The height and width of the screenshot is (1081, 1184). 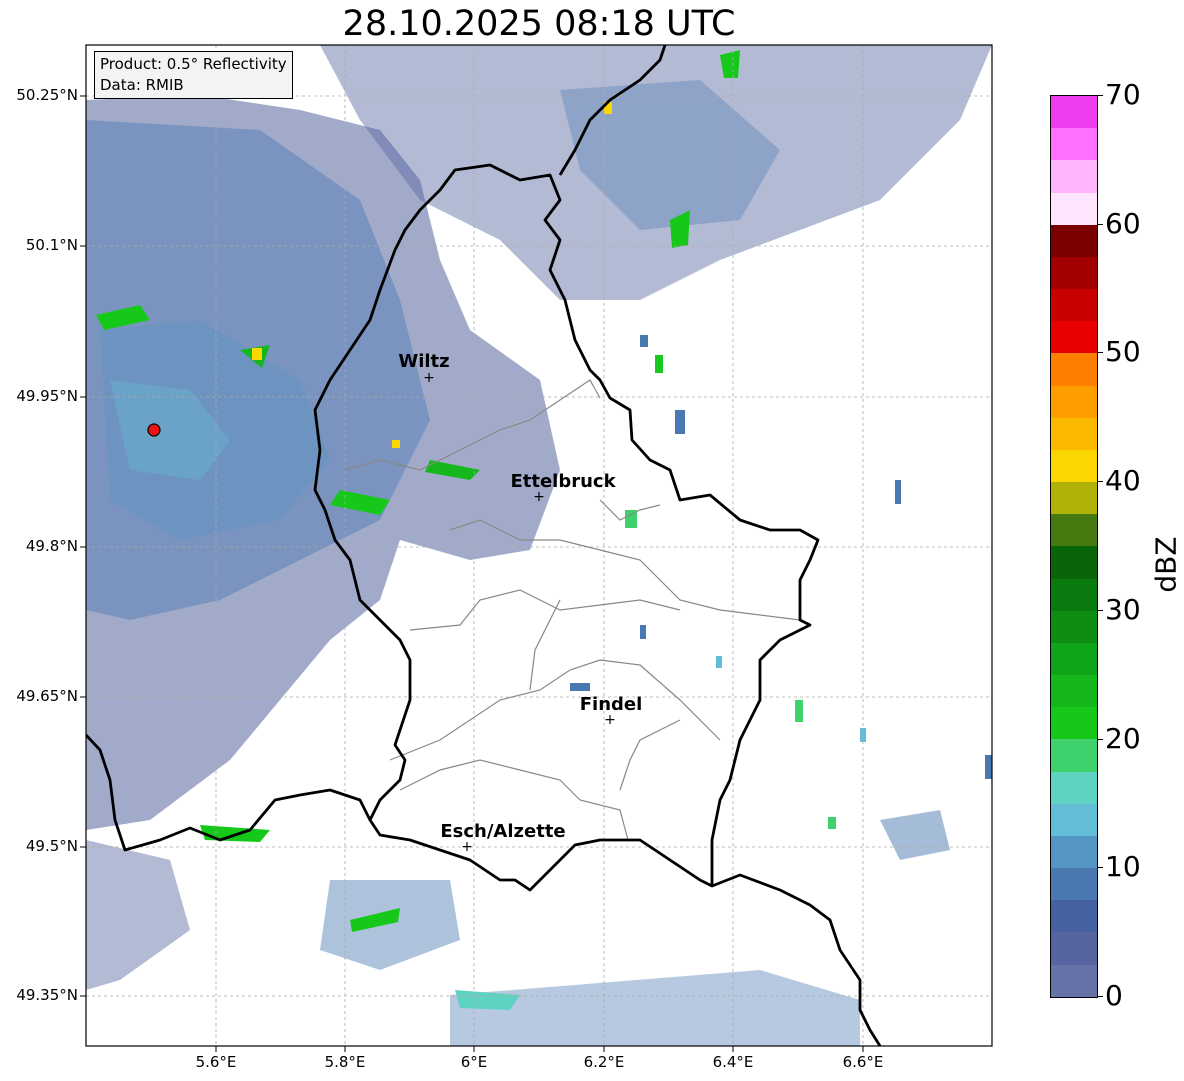 I want to click on city-label-esch-alzette: Esch/Alzette, so click(x=503, y=831).